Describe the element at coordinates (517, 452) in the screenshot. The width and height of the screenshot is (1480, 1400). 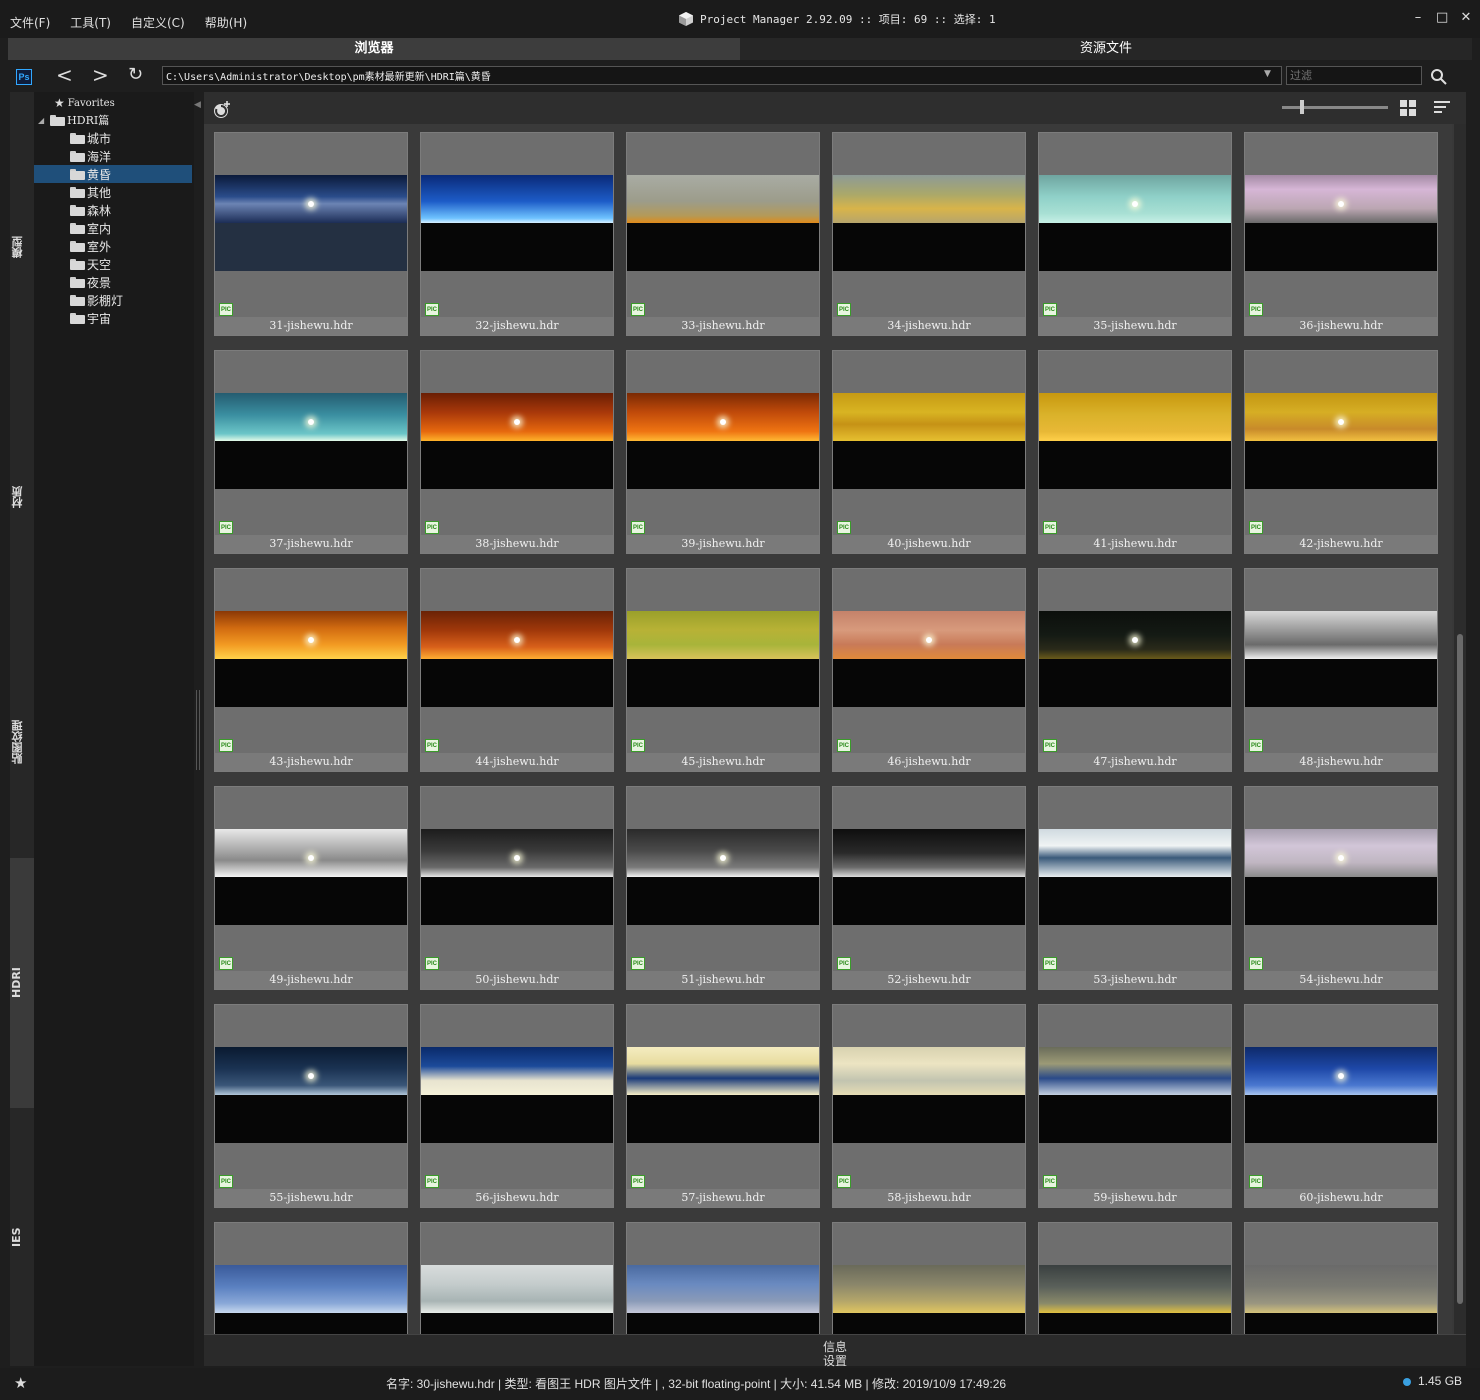
I see `thumbnail-card: PIC 38-jishewu.hdr` at that location.